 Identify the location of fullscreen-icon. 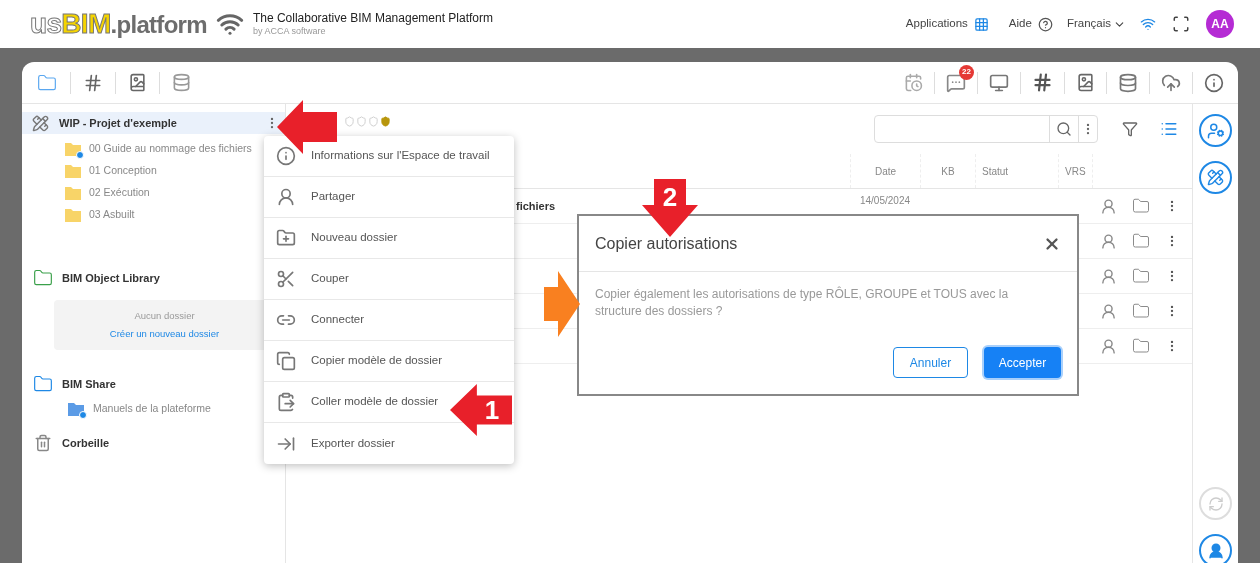
(1181, 24).